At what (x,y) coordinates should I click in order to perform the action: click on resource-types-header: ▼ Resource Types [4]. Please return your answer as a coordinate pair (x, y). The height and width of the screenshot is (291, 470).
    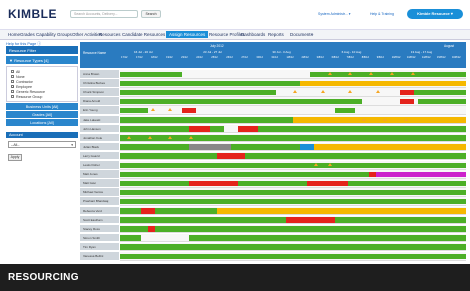
    Looking at the image, I should click on (42, 60).